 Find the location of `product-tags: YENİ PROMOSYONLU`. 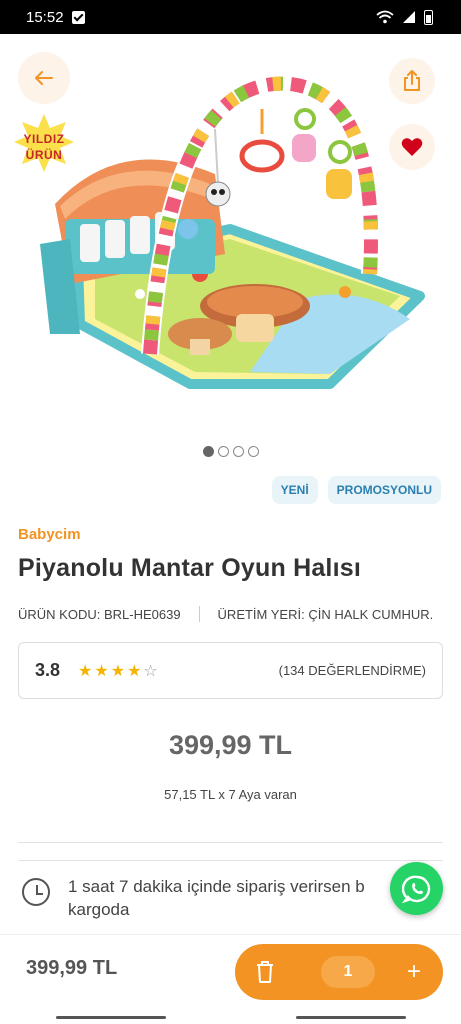

product-tags: YENİ PROMOSYONLU is located at coordinates (356, 490).